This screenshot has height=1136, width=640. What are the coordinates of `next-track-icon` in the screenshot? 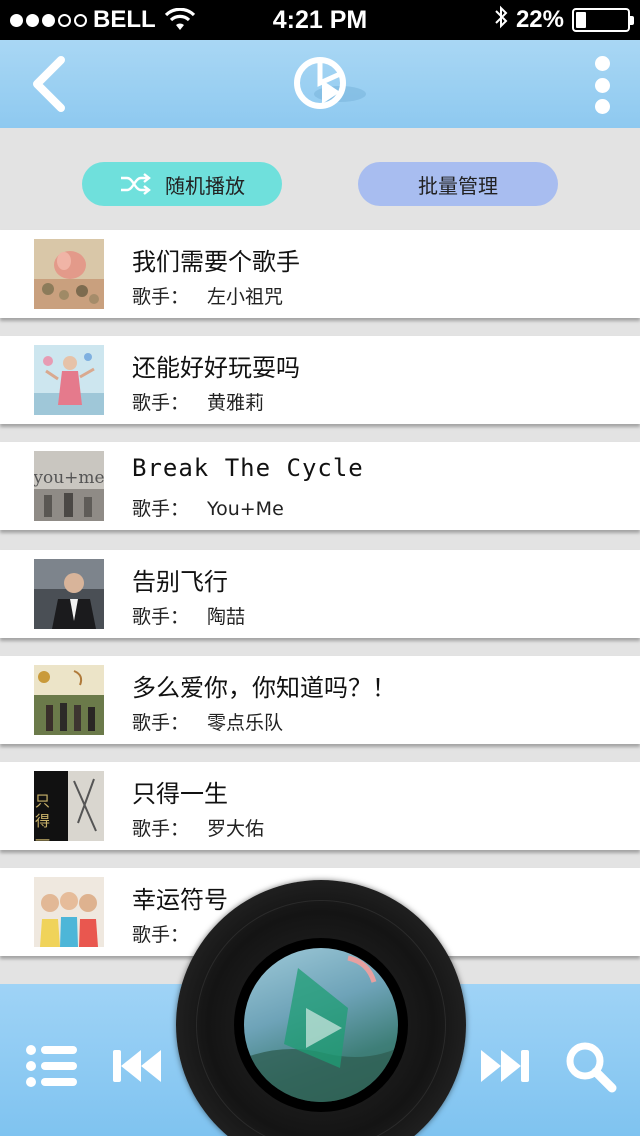 It's located at (505, 1066).